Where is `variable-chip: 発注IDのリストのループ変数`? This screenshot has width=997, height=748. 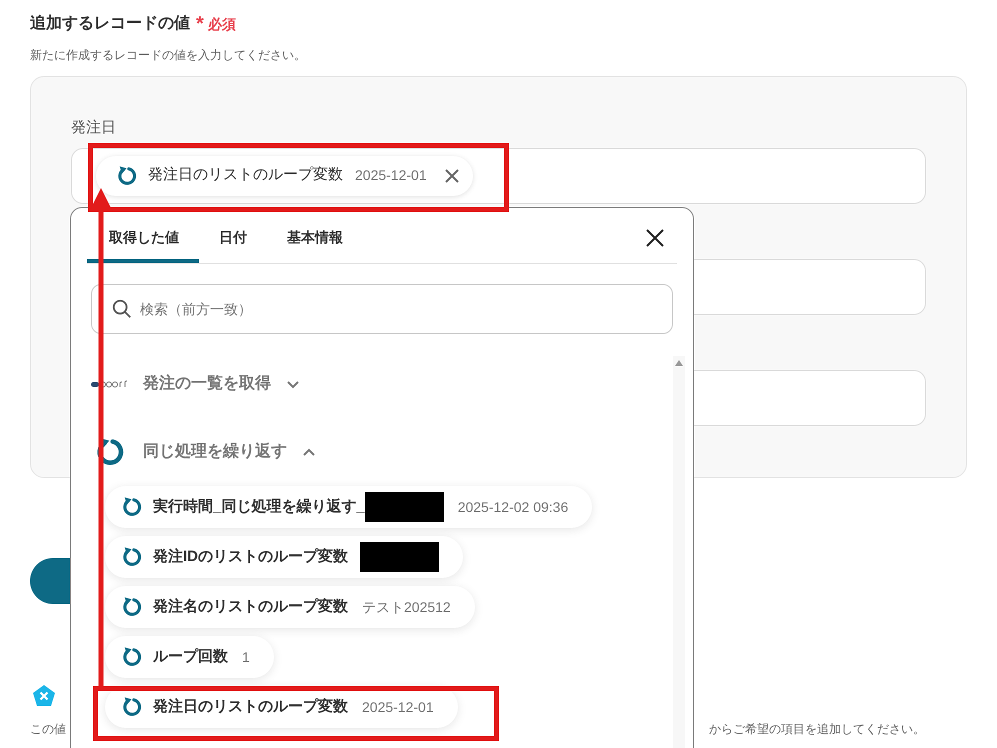 variable-chip: 発注IDのリストのループ変数 is located at coordinates (284, 557).